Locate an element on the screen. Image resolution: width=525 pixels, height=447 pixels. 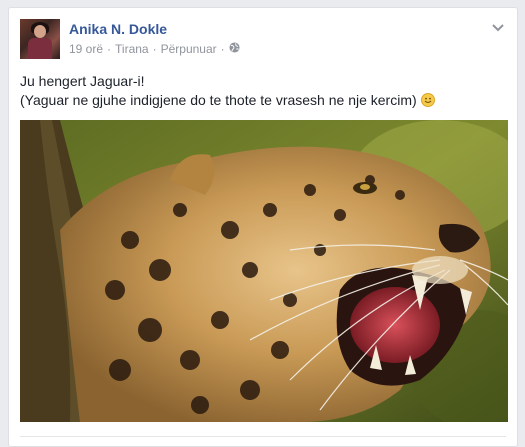
avatar-body is located at coordinates (40, 48).